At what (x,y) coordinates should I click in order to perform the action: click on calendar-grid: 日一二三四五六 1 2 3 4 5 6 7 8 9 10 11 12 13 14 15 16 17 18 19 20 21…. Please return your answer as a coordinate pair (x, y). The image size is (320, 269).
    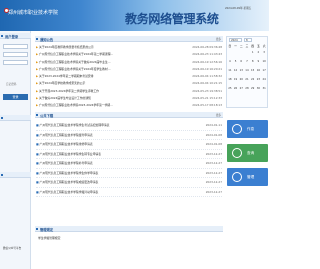
    Looking at the image, I should click on (247, 68).